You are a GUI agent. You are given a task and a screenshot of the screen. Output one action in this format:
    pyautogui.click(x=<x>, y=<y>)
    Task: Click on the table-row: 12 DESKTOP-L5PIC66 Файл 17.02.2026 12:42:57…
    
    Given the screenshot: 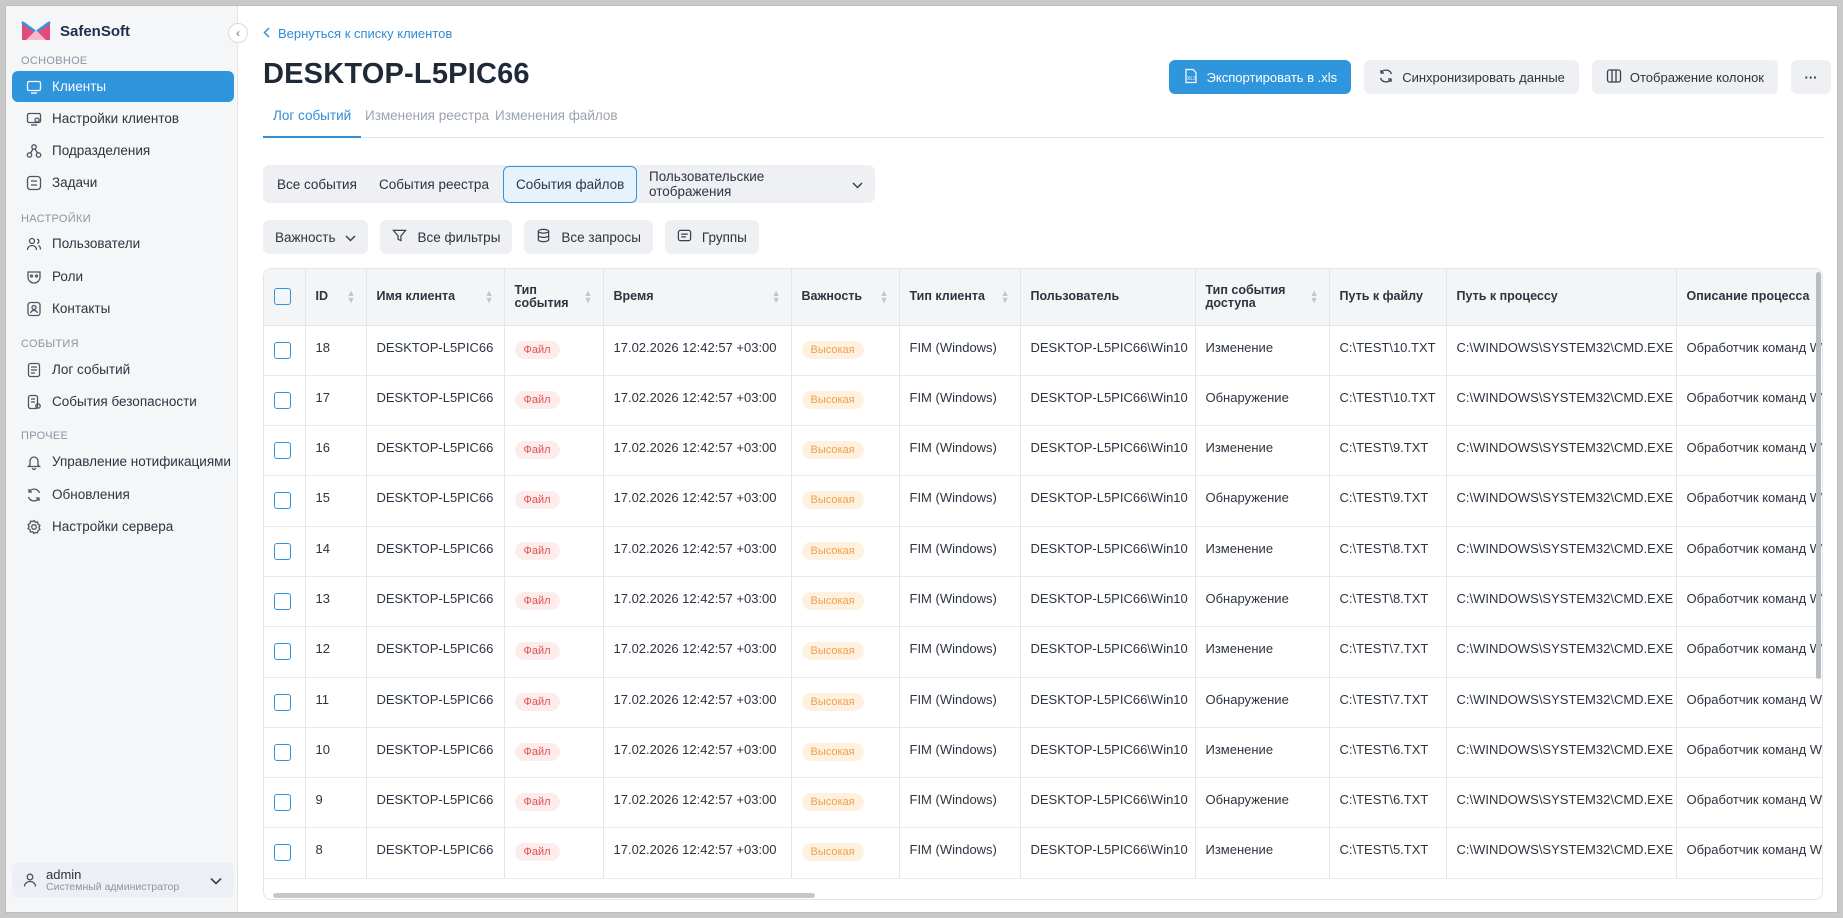 What is the action you would take?
    pyautogui.click(x=1043, y=652)
    